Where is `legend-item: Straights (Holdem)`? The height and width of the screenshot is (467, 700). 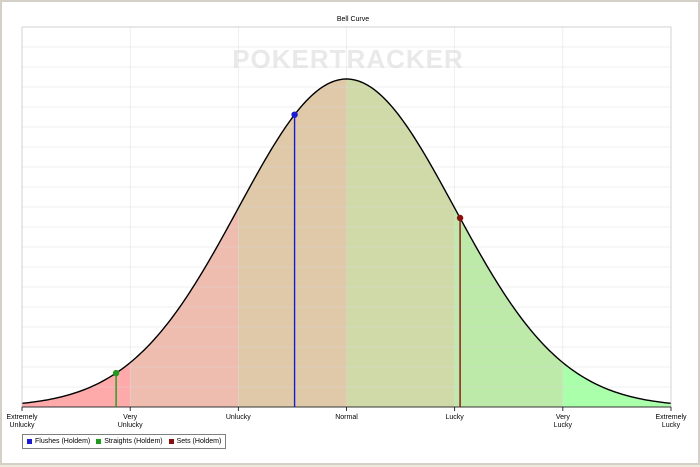
legend-item: Straights (Holdem) is located at coordinates (129, 441).